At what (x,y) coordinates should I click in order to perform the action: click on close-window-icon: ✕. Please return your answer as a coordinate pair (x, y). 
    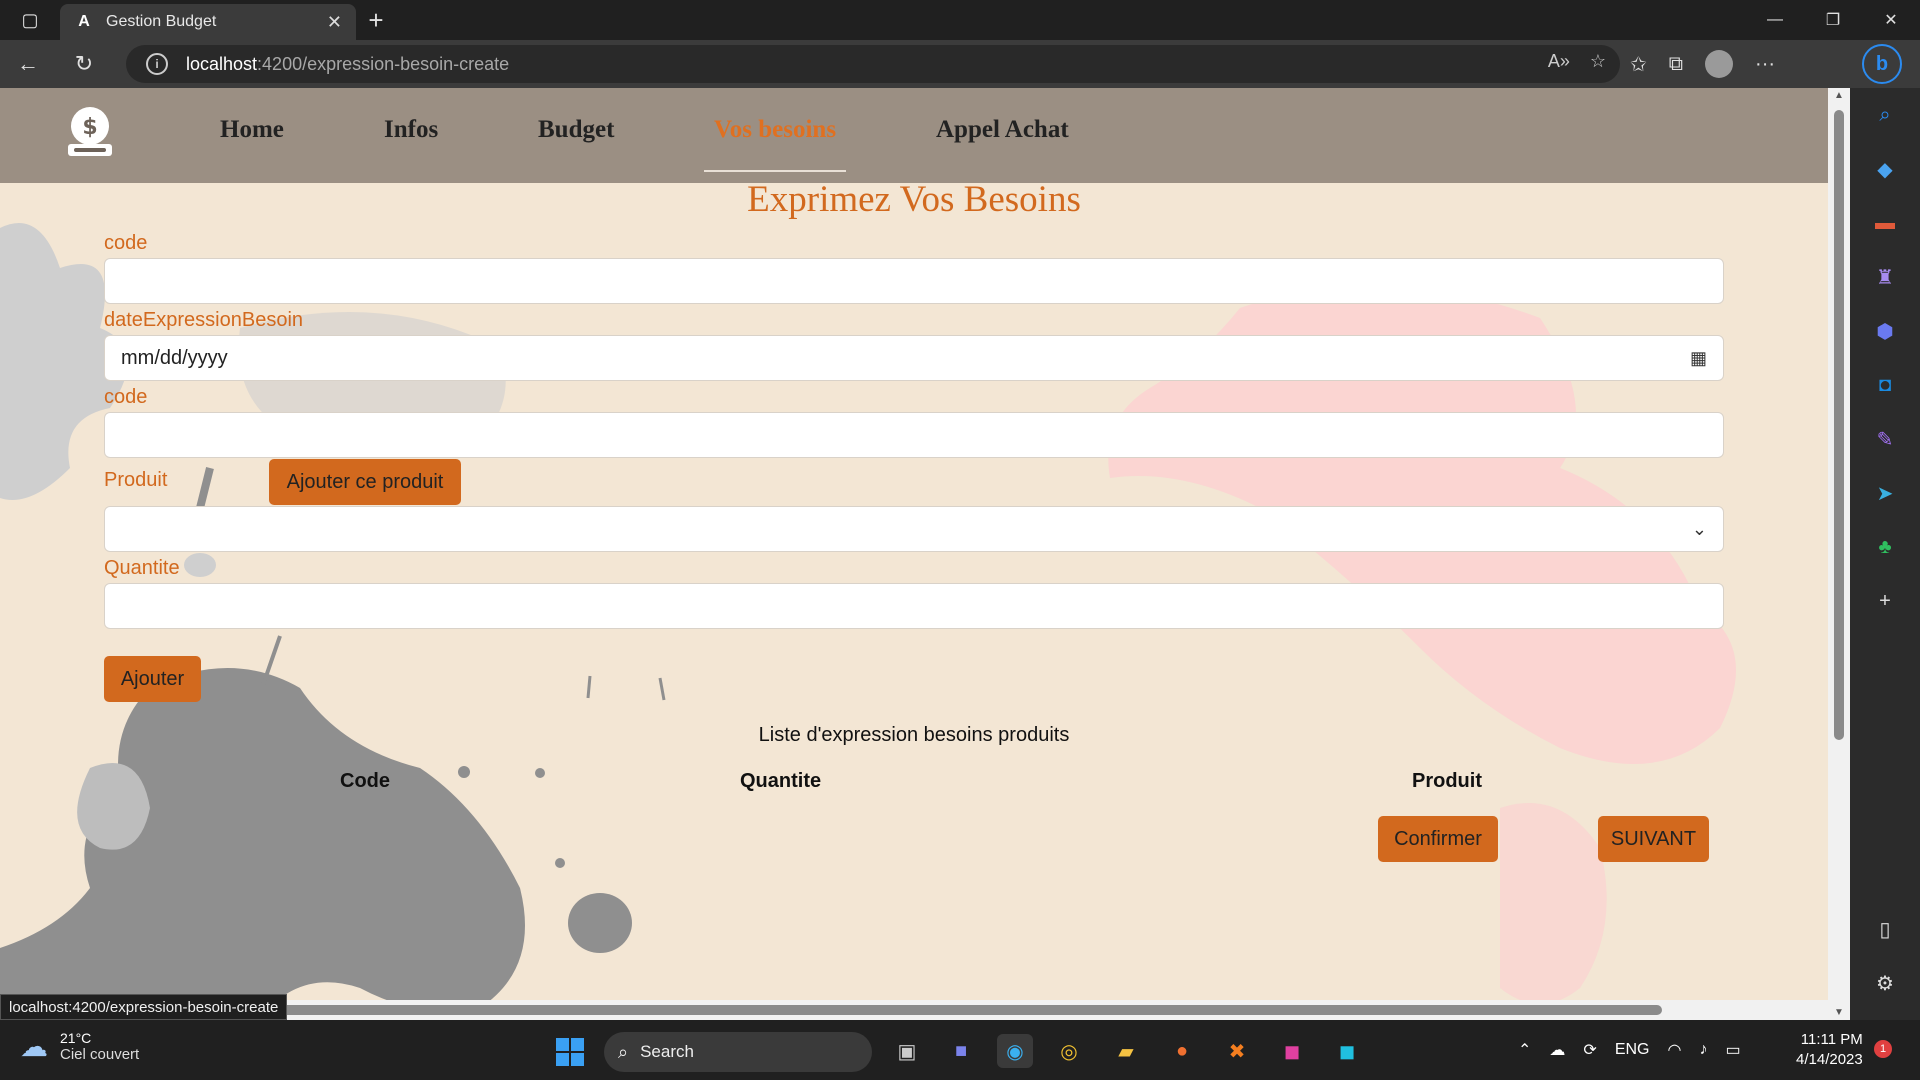
    Looking at the image, I should click on (1891, 20).